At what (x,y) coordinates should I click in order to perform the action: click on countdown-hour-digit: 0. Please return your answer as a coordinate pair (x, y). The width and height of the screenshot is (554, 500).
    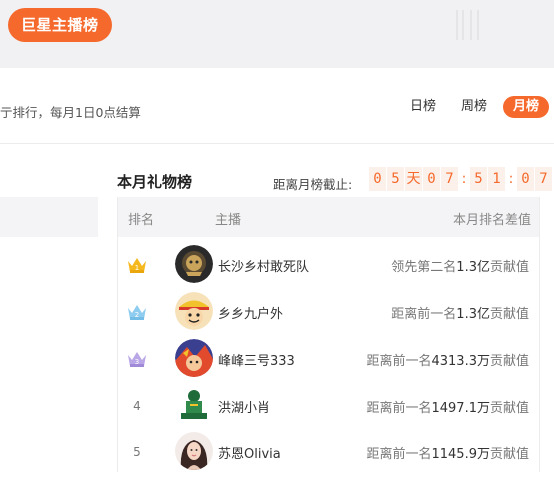
    Looking at the image, I should click on (431, 179).